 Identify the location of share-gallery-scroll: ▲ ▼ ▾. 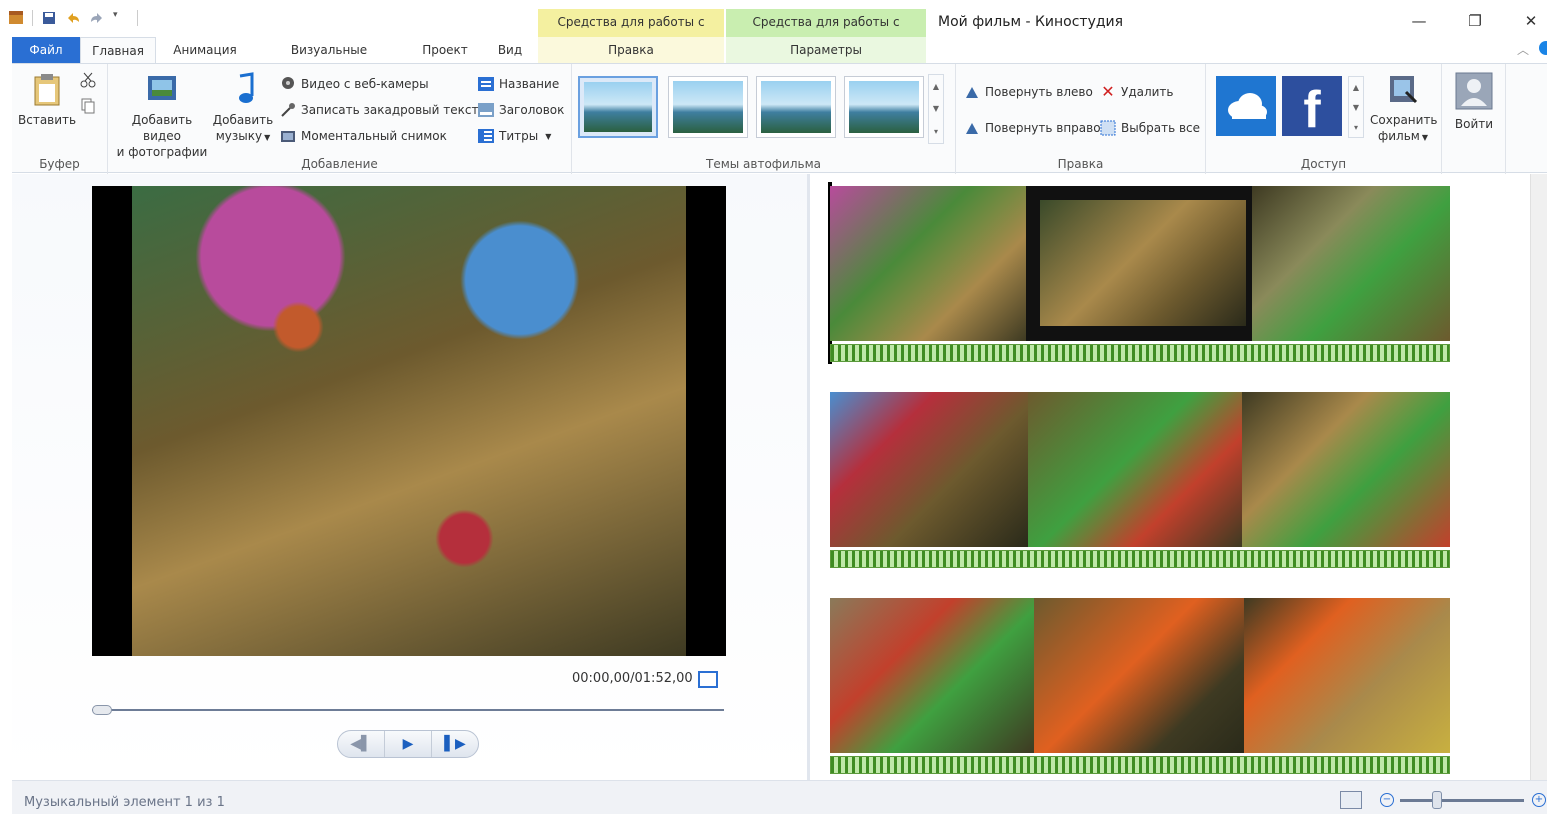
(1356, 107).